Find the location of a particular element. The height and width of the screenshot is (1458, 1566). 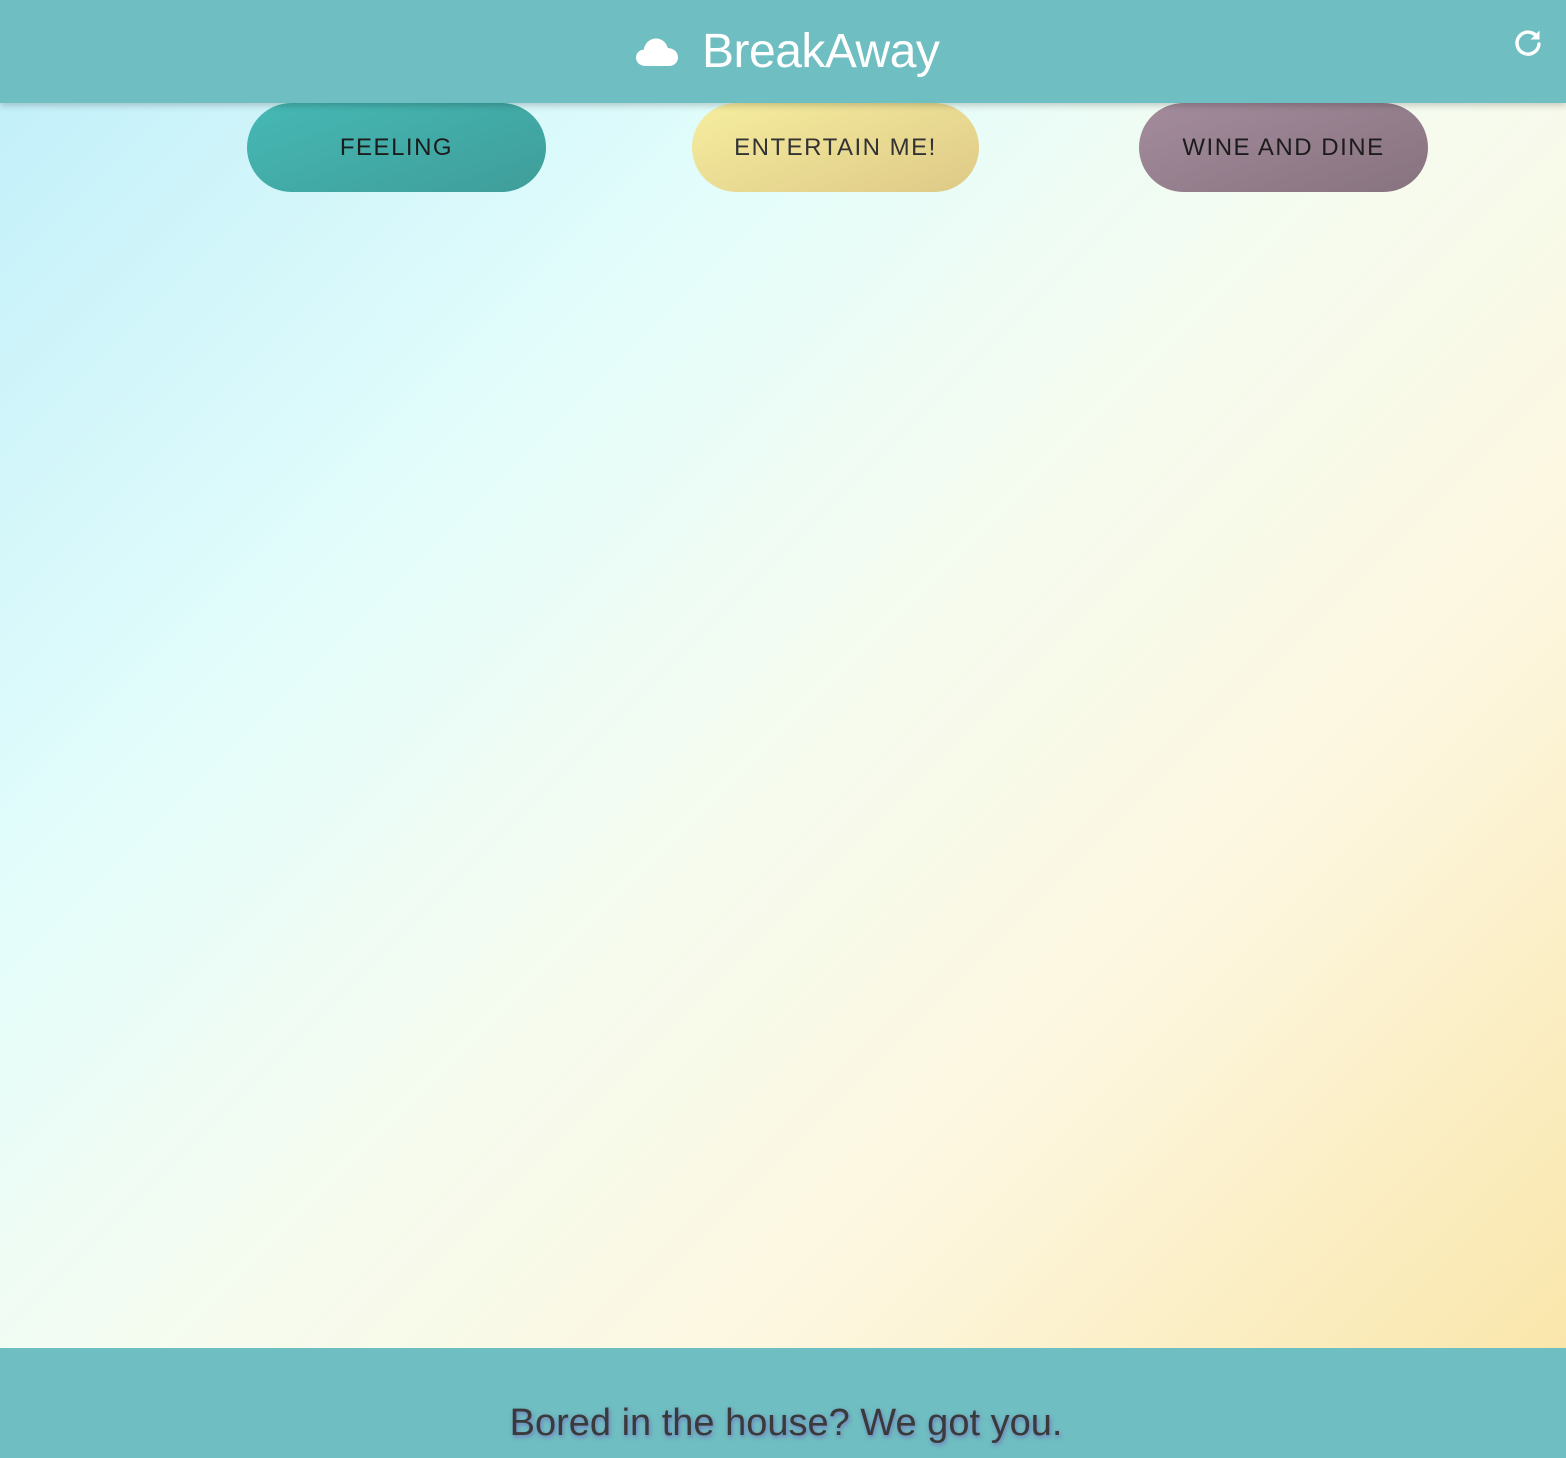

entertain-me-button: ENTERTAIN ME! is located at coordinates (835, 147).